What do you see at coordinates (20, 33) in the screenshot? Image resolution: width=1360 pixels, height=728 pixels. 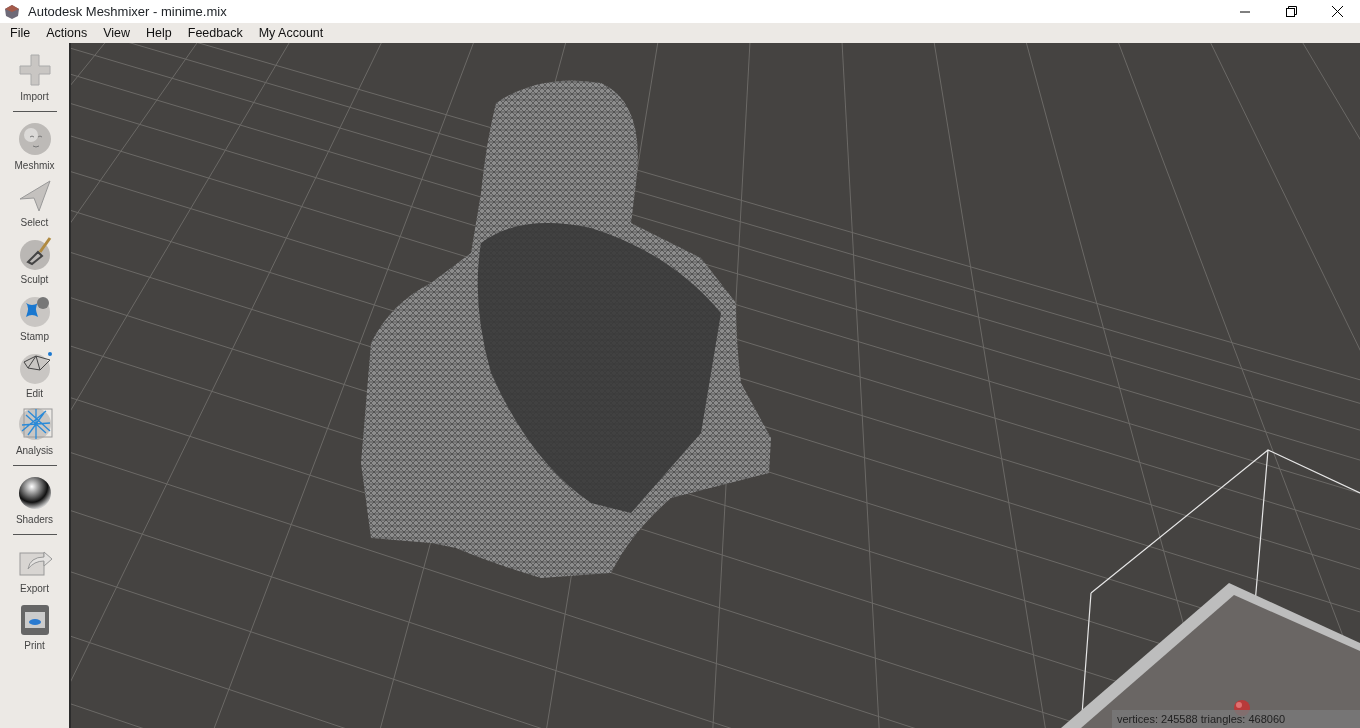 I see `menu-item: File` at bounding box center [20, 33].